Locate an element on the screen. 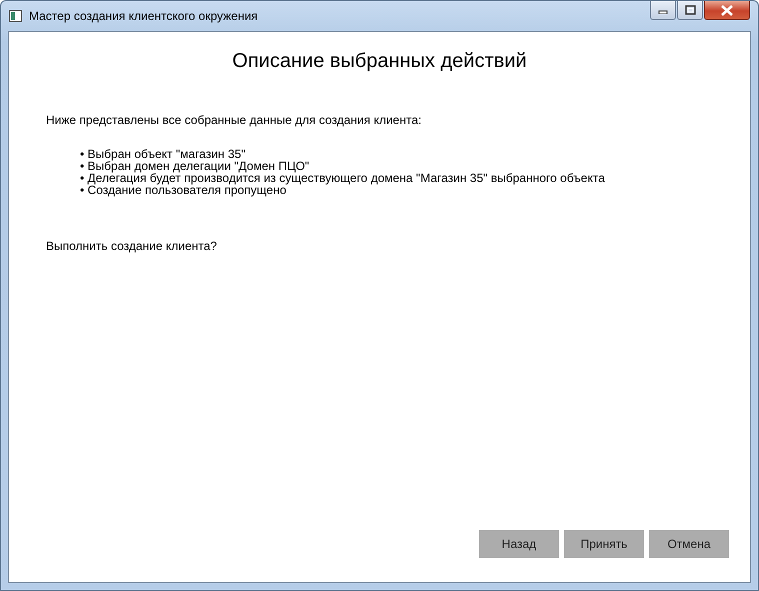 The width and height of the screenshot is (759, 591). accept-button: Принять is located at coordinates (604, 544).